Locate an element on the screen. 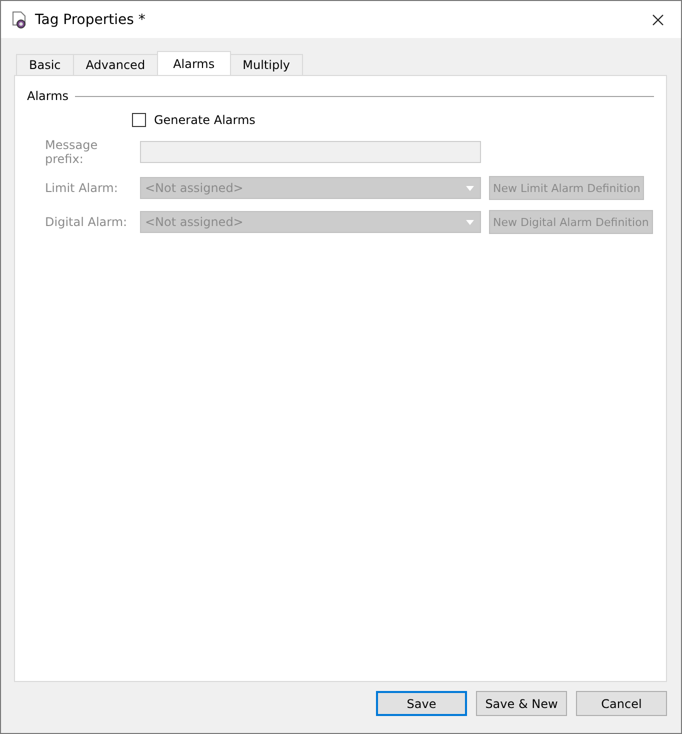 This screenshot has height=734, width=682. dialog-button: Save & New is located at coordinates (521, 703).